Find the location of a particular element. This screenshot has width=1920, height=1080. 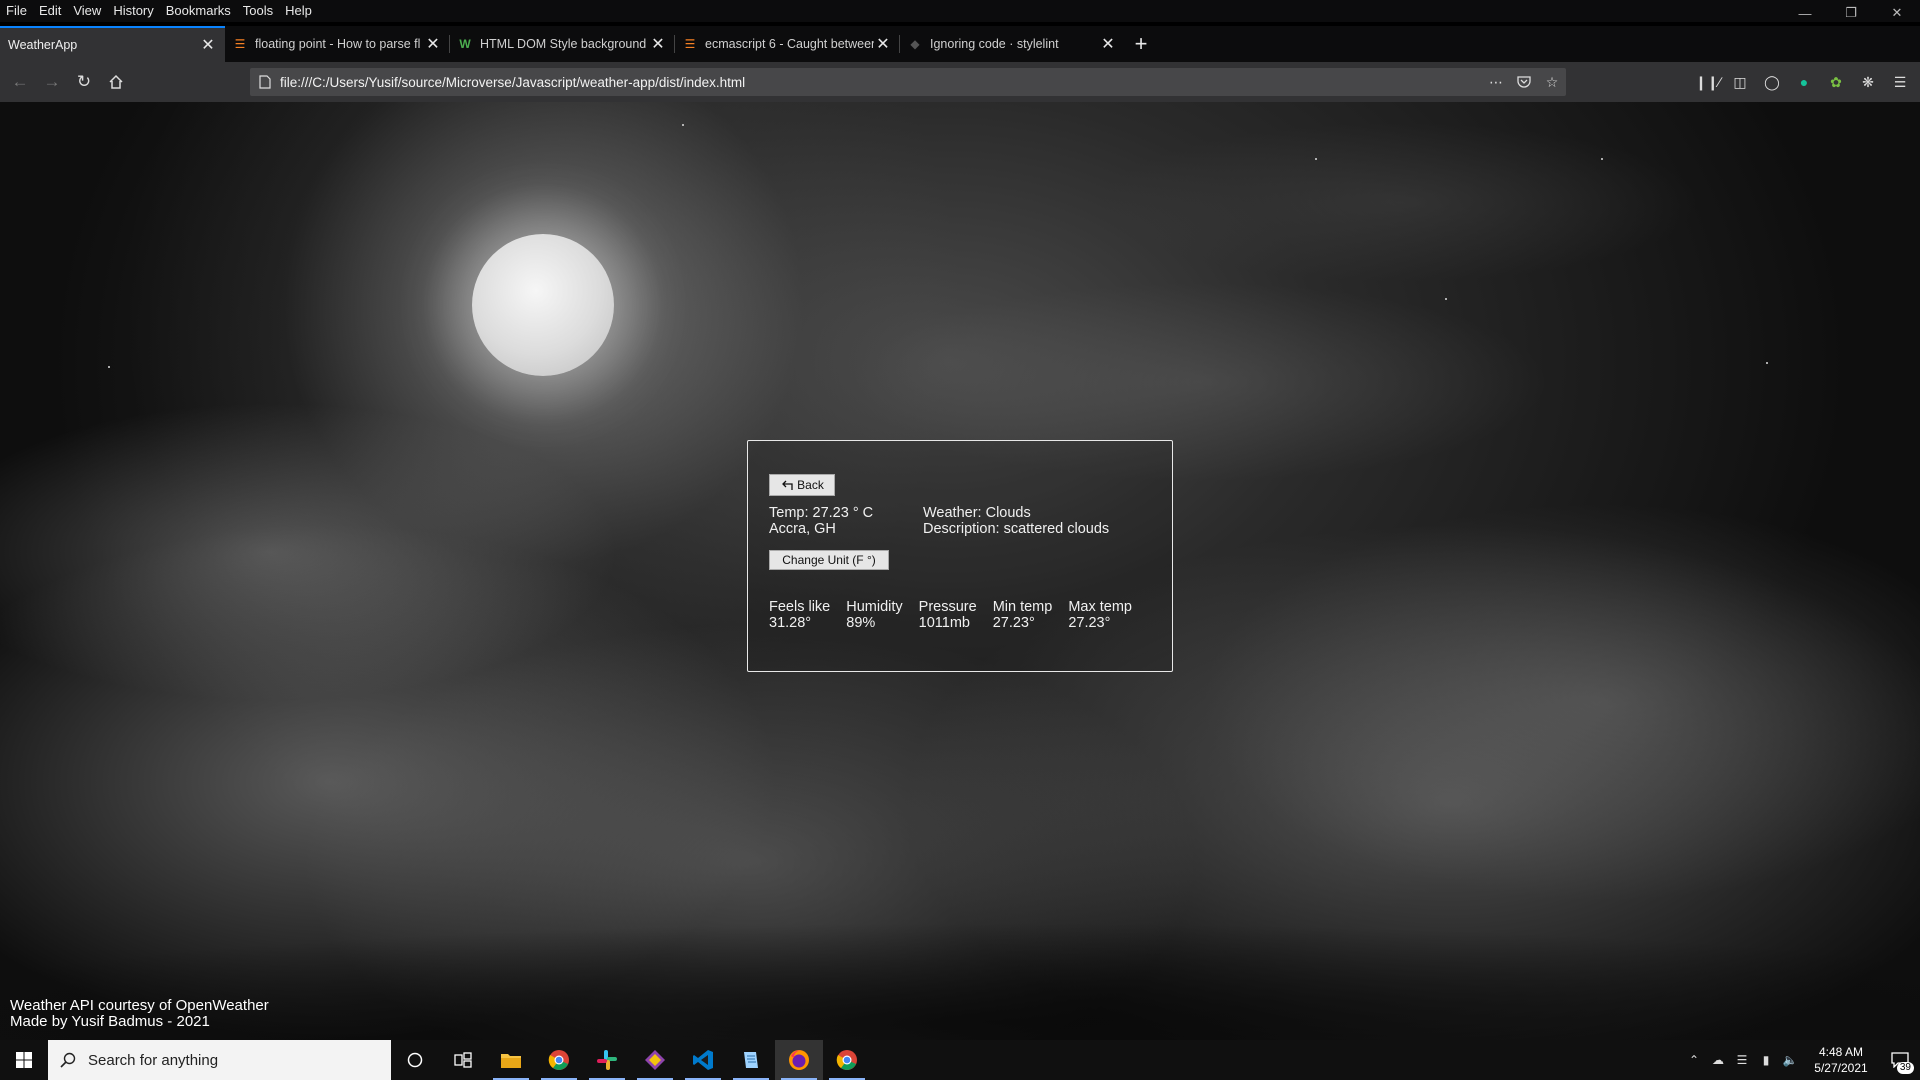

task-view-icon is located at coordinates (463, 1060).